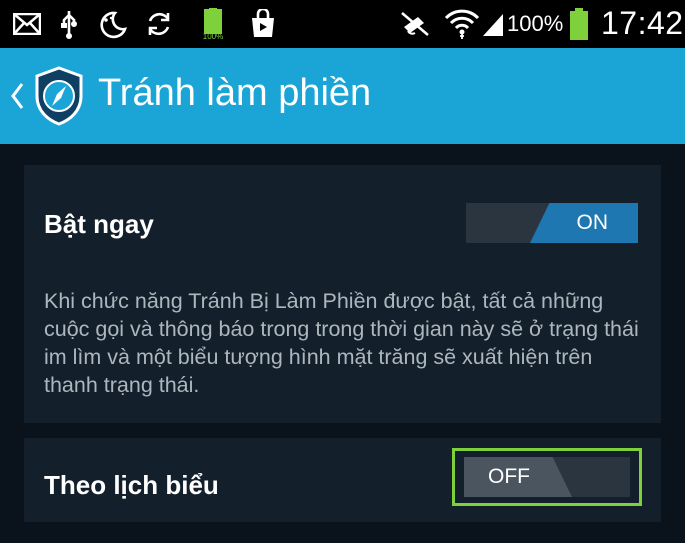 This screenshot has height=543, width=685. What do you see at coordinates (69, 24) in the screenshot?
I see `usb-icon` at bounding box center [69, 24].